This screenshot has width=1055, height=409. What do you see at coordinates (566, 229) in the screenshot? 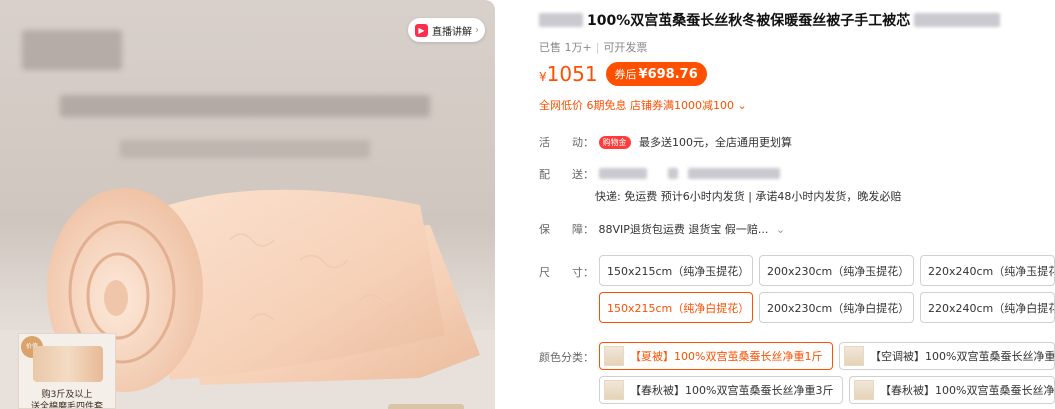
I see `guarantee-label: 保 障：` at bounding box center [566, 229].